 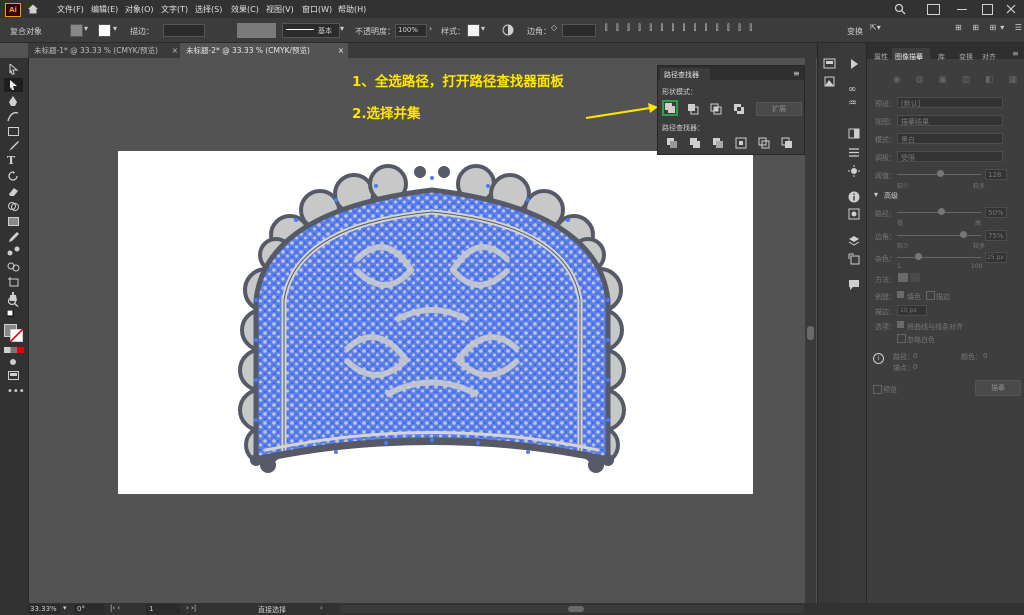 What do you see at coordinates (900, 9) in the screenshot?
I see `search-icon` at bounding box center [900, 9].